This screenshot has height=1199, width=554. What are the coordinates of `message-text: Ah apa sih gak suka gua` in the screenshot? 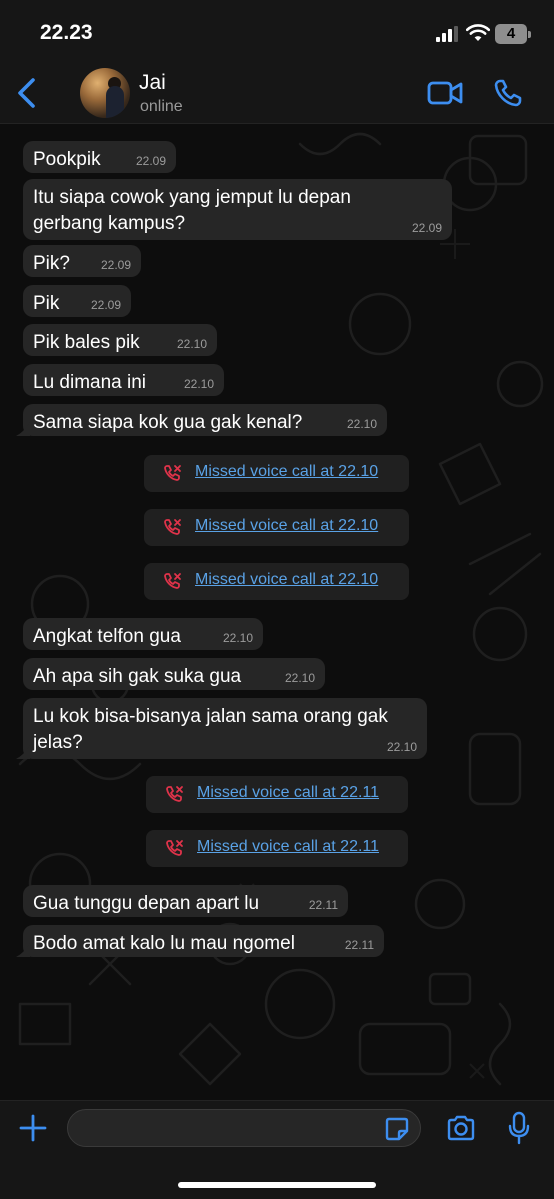 It's located at (137, 676).